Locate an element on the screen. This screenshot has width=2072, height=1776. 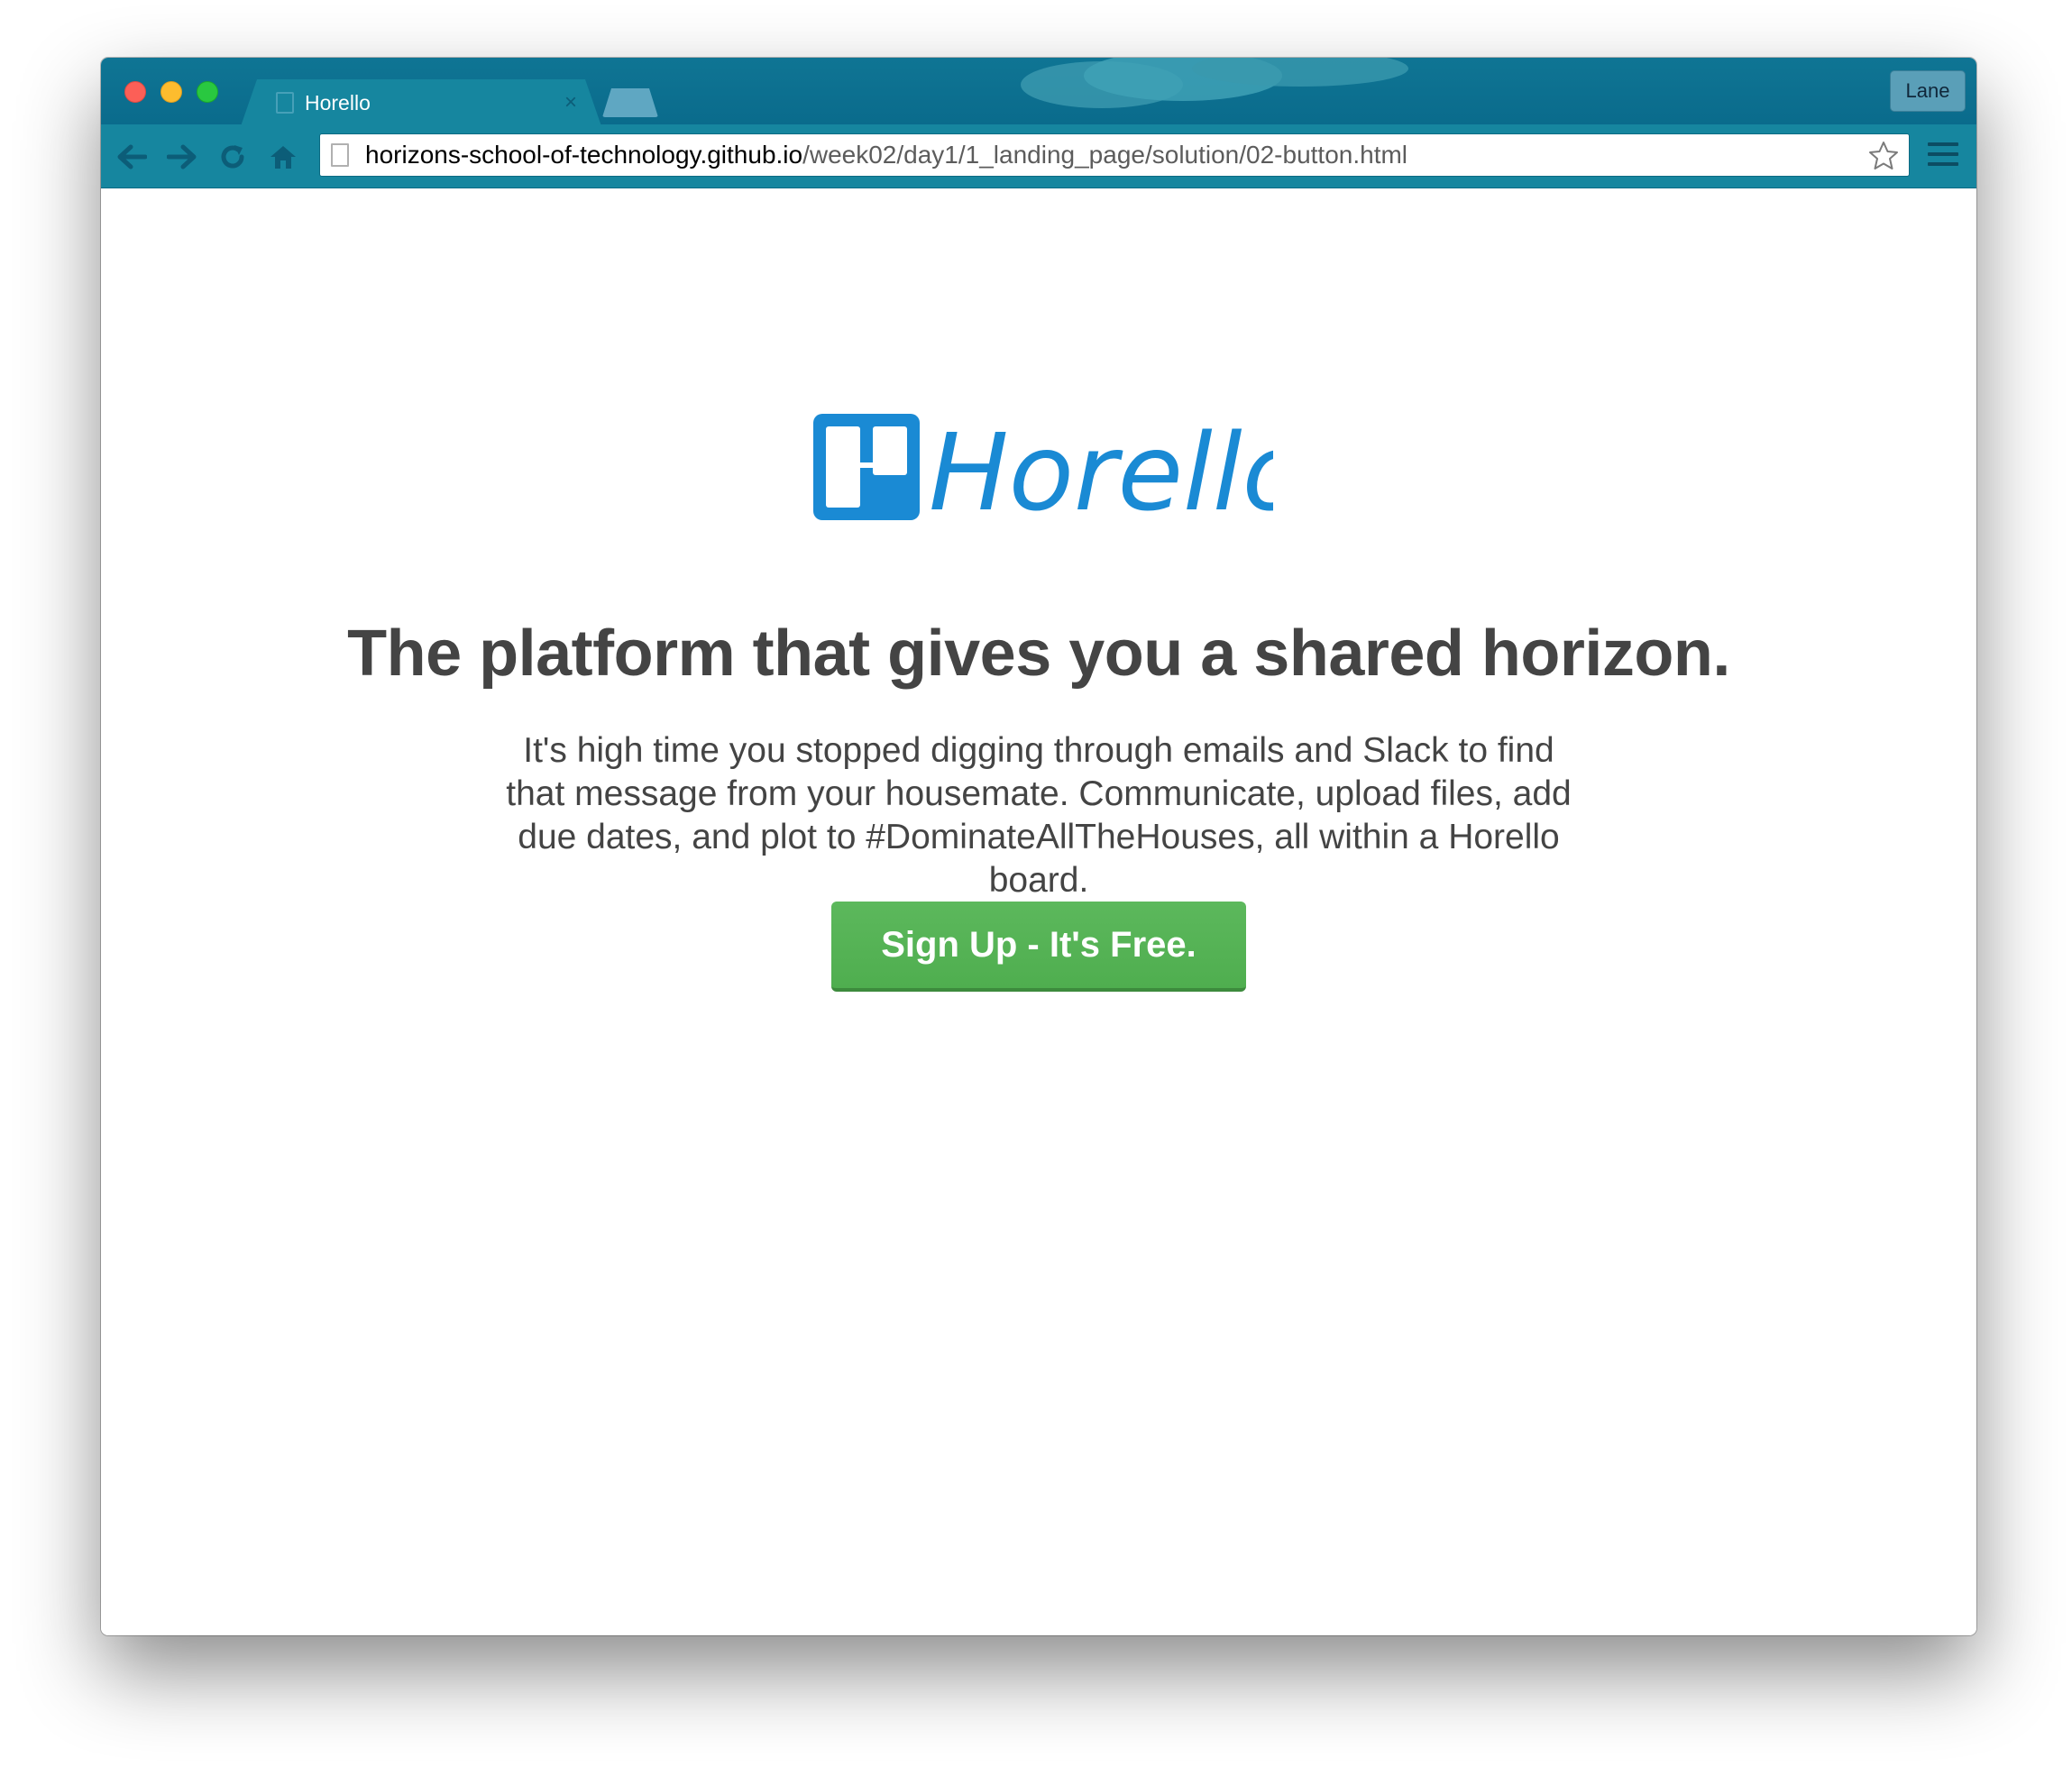
window-close-button is located at coordinates (135, 92).